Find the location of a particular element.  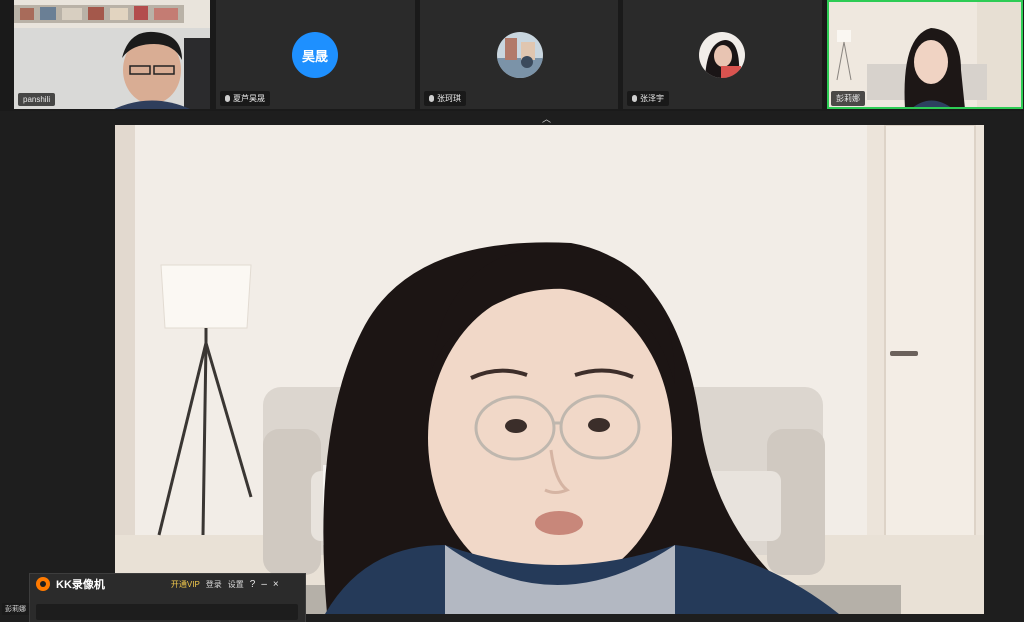

participant-name-tag: 张泽宇 is located at coordinates (648, 98).